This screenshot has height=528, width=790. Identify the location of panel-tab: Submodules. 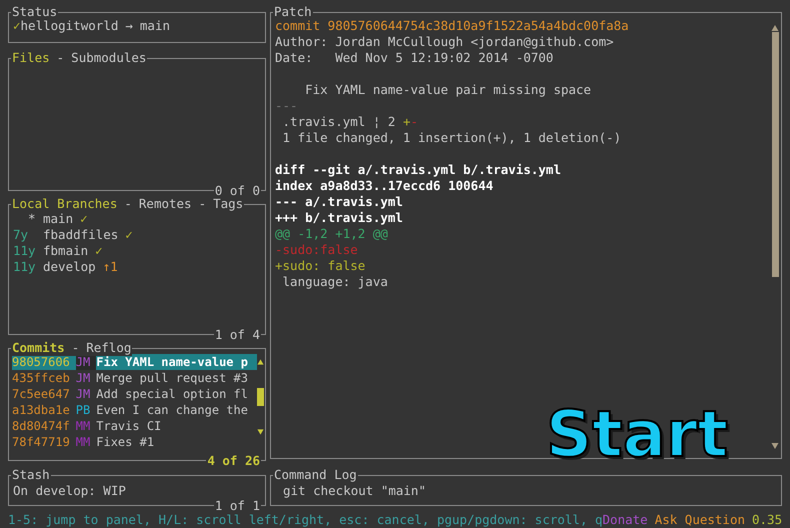
(108, 58).